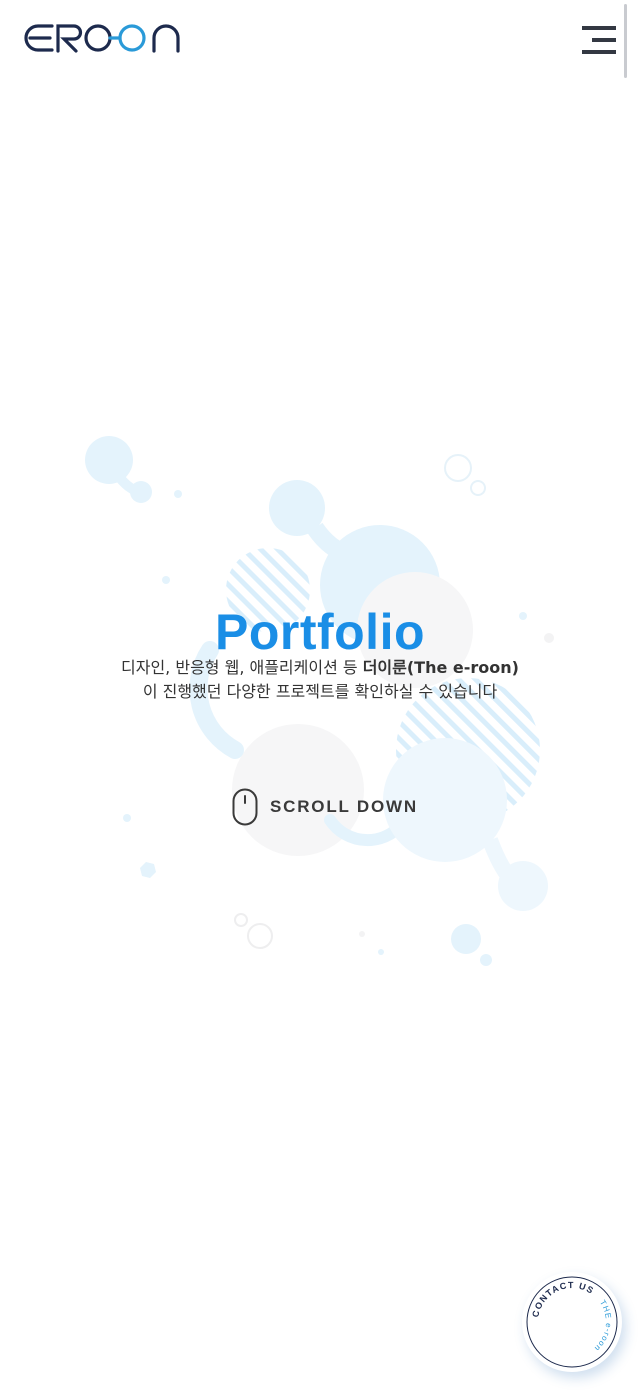 The image size is (640, 1400). I want to click on hero-desc-line2: 이 진행했던 다양한 프로젝트를 확인하실 수 있습니다, so click(320, 691).